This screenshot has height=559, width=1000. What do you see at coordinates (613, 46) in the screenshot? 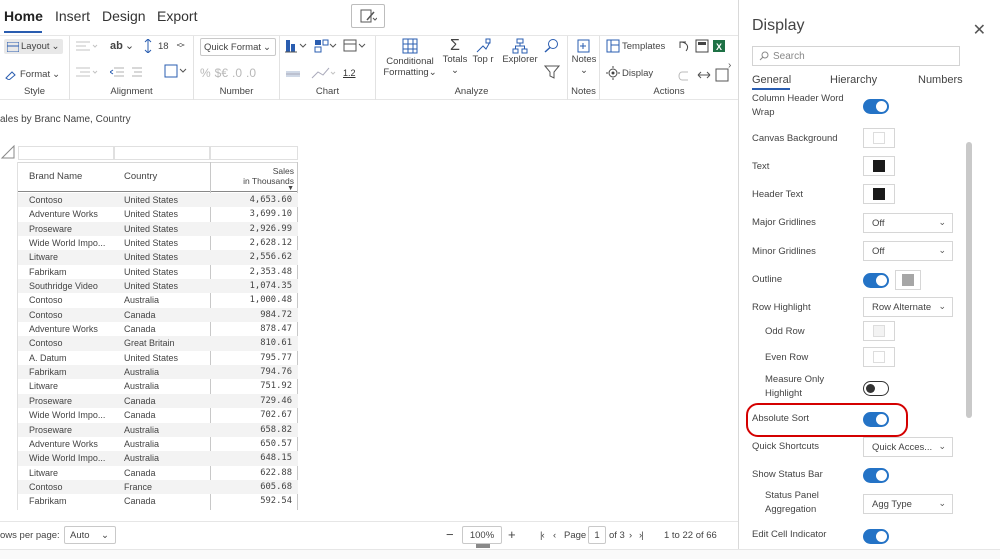
I see `templates-icon` at bounding box center [613, 46].